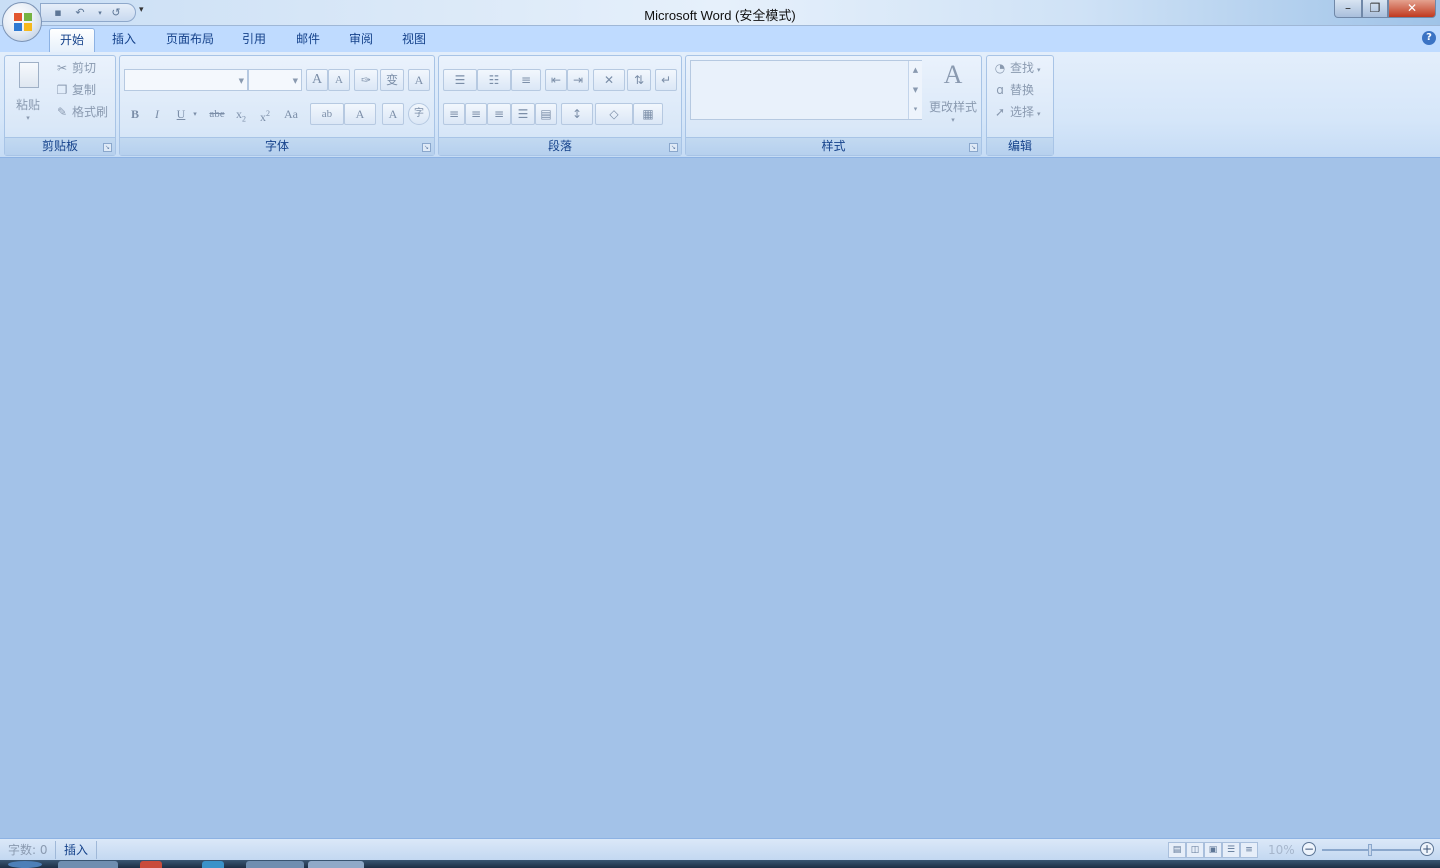  I want to click on clear-formatting-icon: ✑, so click(366, 80).